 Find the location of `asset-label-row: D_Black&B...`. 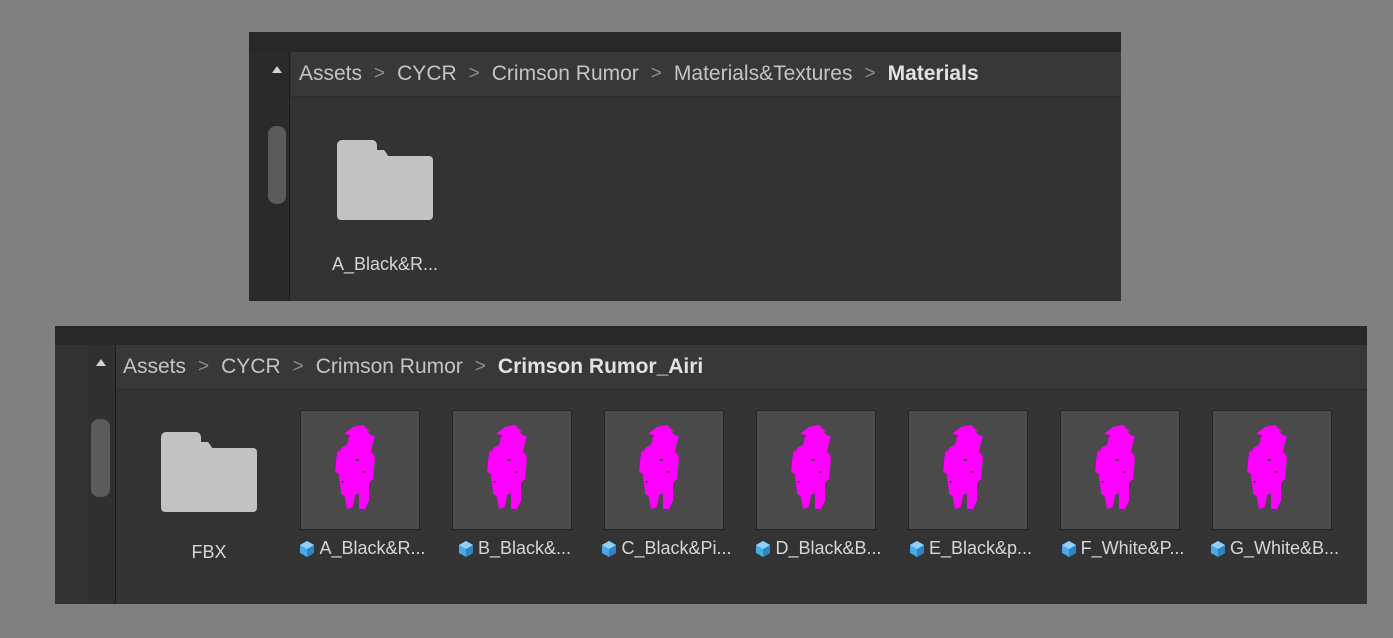

asset-label-row: D_Black&B... is located at coordinates (818, 548).